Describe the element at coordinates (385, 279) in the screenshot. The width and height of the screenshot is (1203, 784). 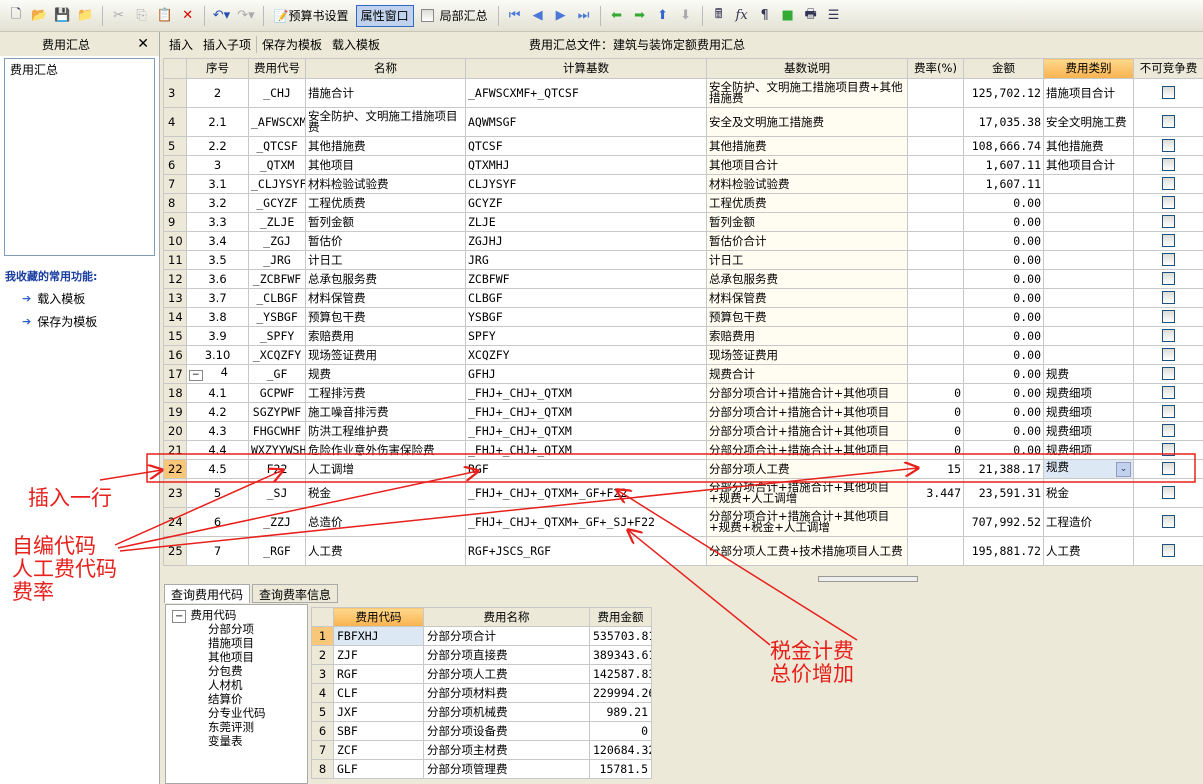
I see `name-cell: 总承包服务费` at that location.